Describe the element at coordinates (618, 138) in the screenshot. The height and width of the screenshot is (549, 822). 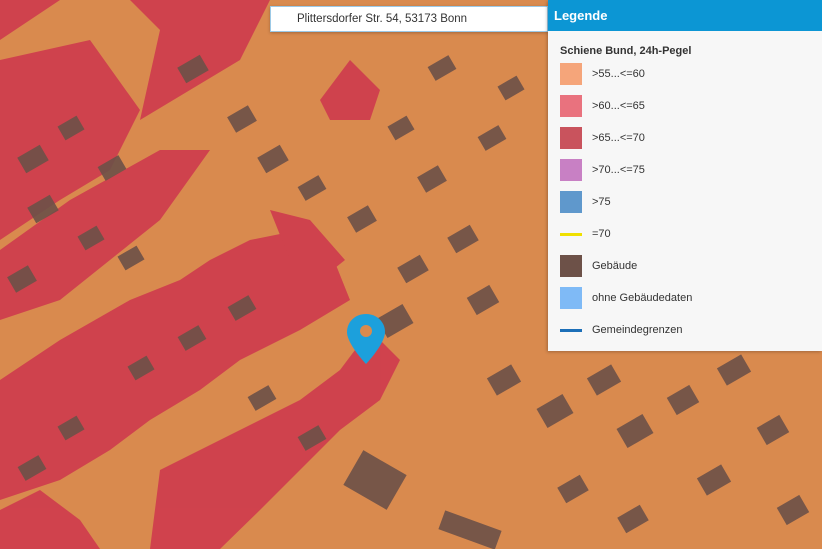
I see `legend-item-label: >65...<=70` at that location.